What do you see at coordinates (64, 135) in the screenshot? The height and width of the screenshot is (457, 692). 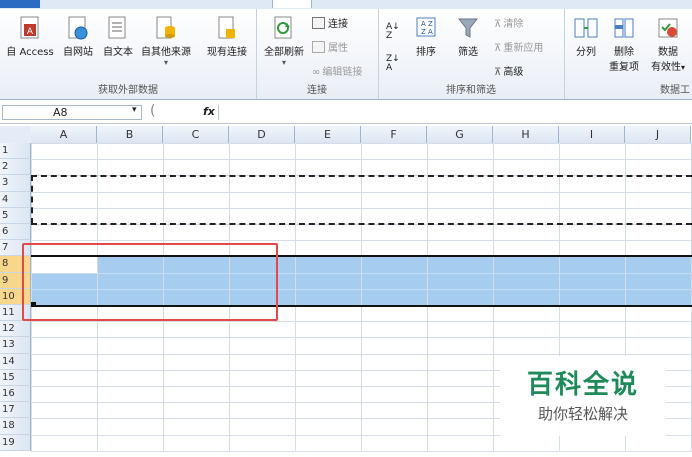 I see `column-header-a: A` at bounding box center [64, 135].